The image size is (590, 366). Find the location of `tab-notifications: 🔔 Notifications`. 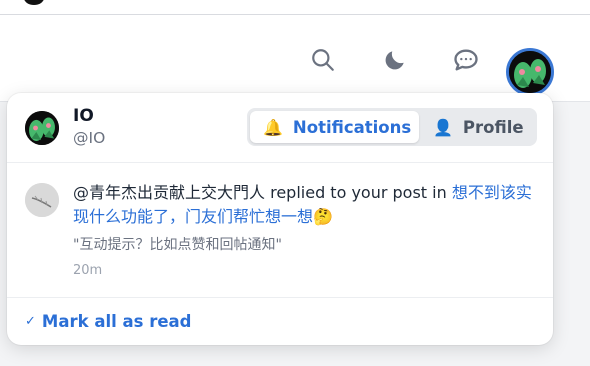

tab-notifications: 🔔 Notifications is located at coordinates (334, 127).